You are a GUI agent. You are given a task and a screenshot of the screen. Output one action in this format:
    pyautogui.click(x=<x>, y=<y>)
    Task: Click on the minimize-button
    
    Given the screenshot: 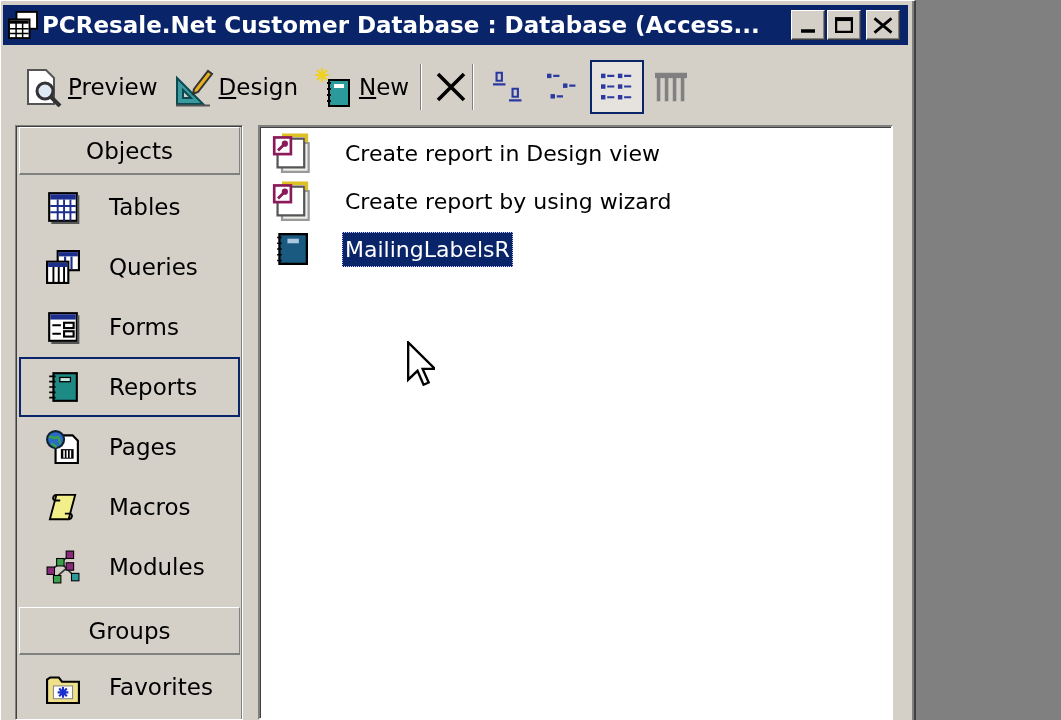 What is the action you would take?
    pyautogui.click(x=808, y=25)
    